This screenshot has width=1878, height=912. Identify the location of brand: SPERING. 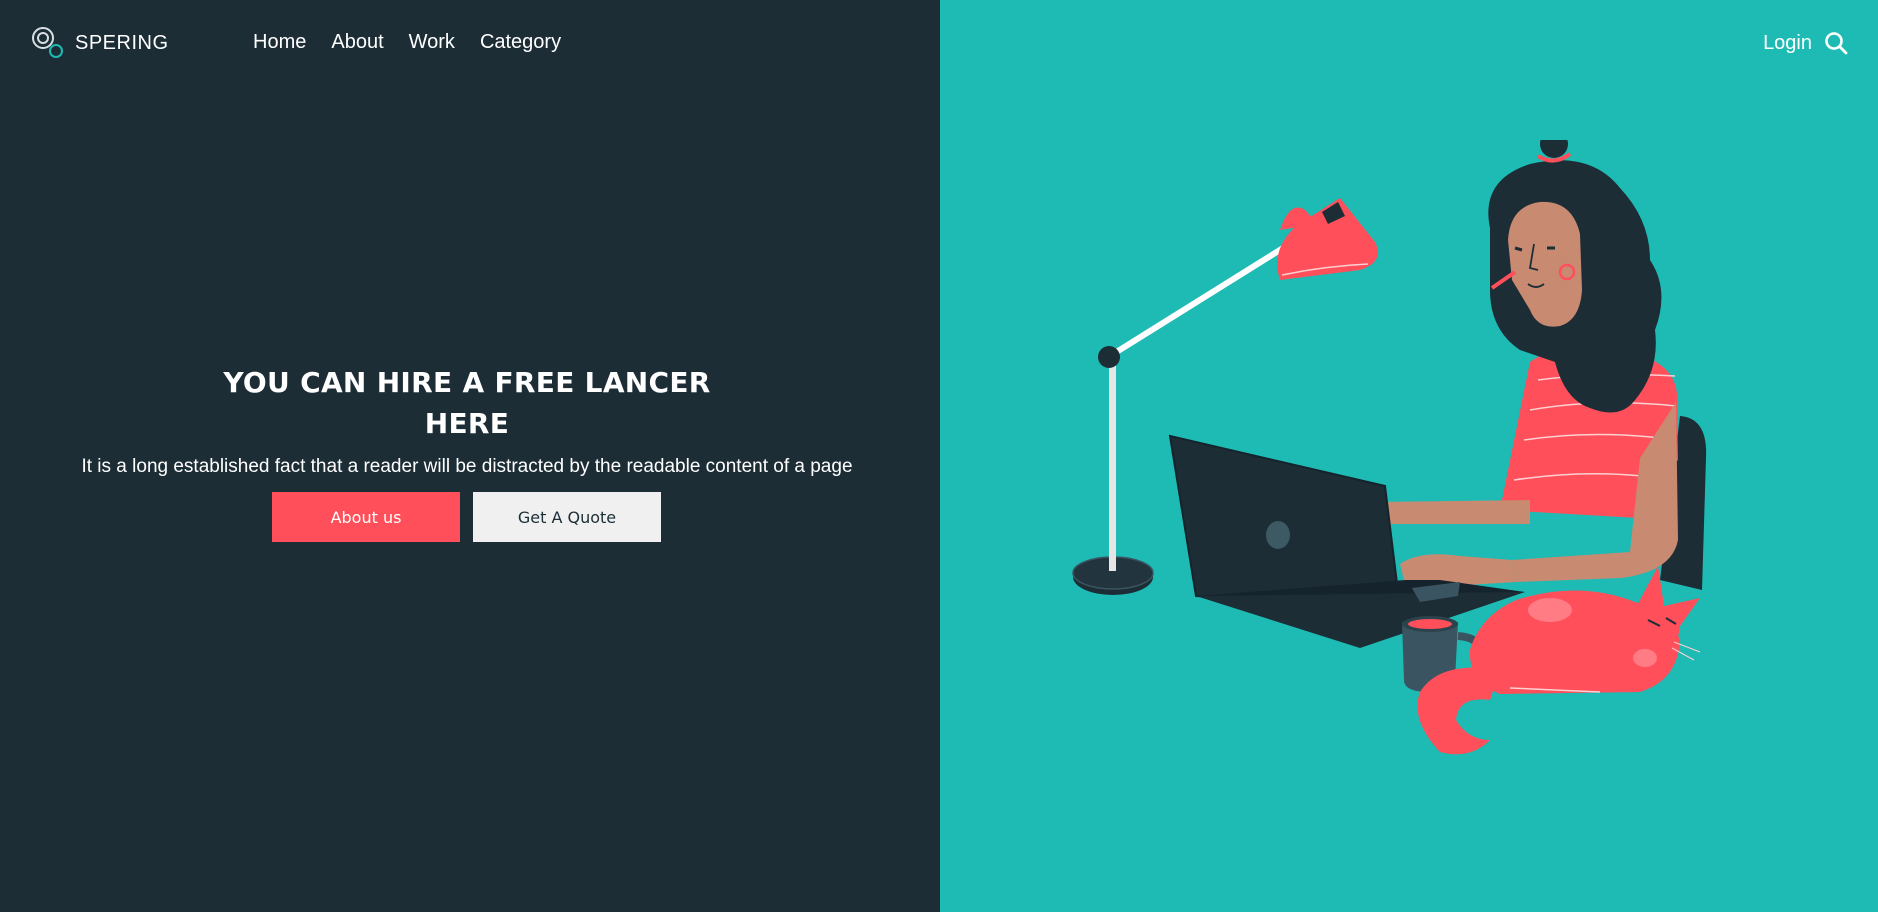
(100, 43).